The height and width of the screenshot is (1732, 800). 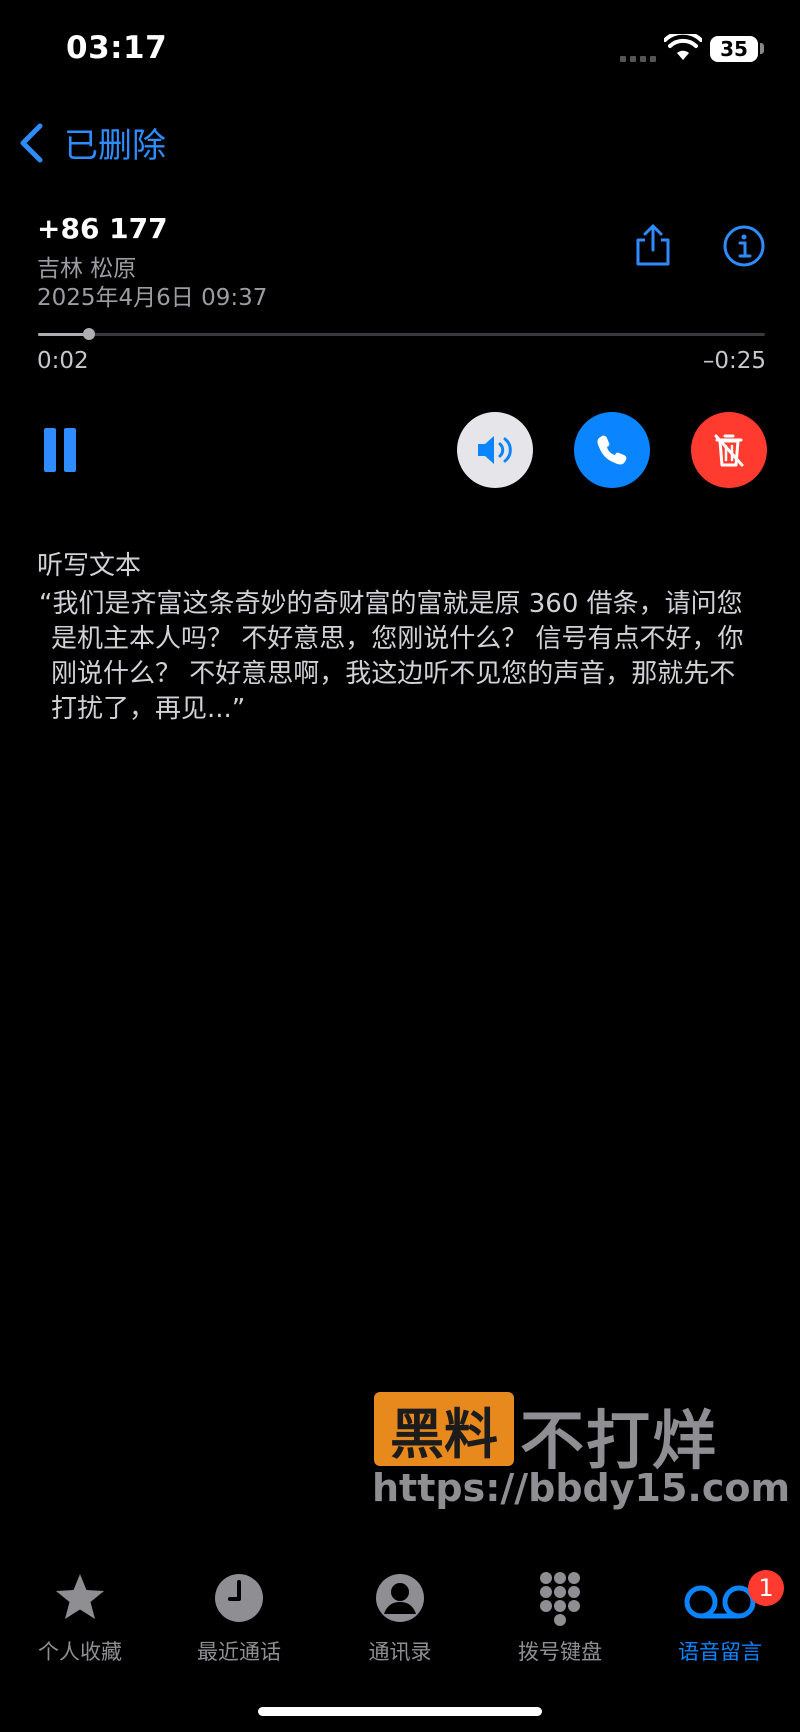 I want to click on watermark-url: https://bbdy15.com, so click(x=581, y=1488).